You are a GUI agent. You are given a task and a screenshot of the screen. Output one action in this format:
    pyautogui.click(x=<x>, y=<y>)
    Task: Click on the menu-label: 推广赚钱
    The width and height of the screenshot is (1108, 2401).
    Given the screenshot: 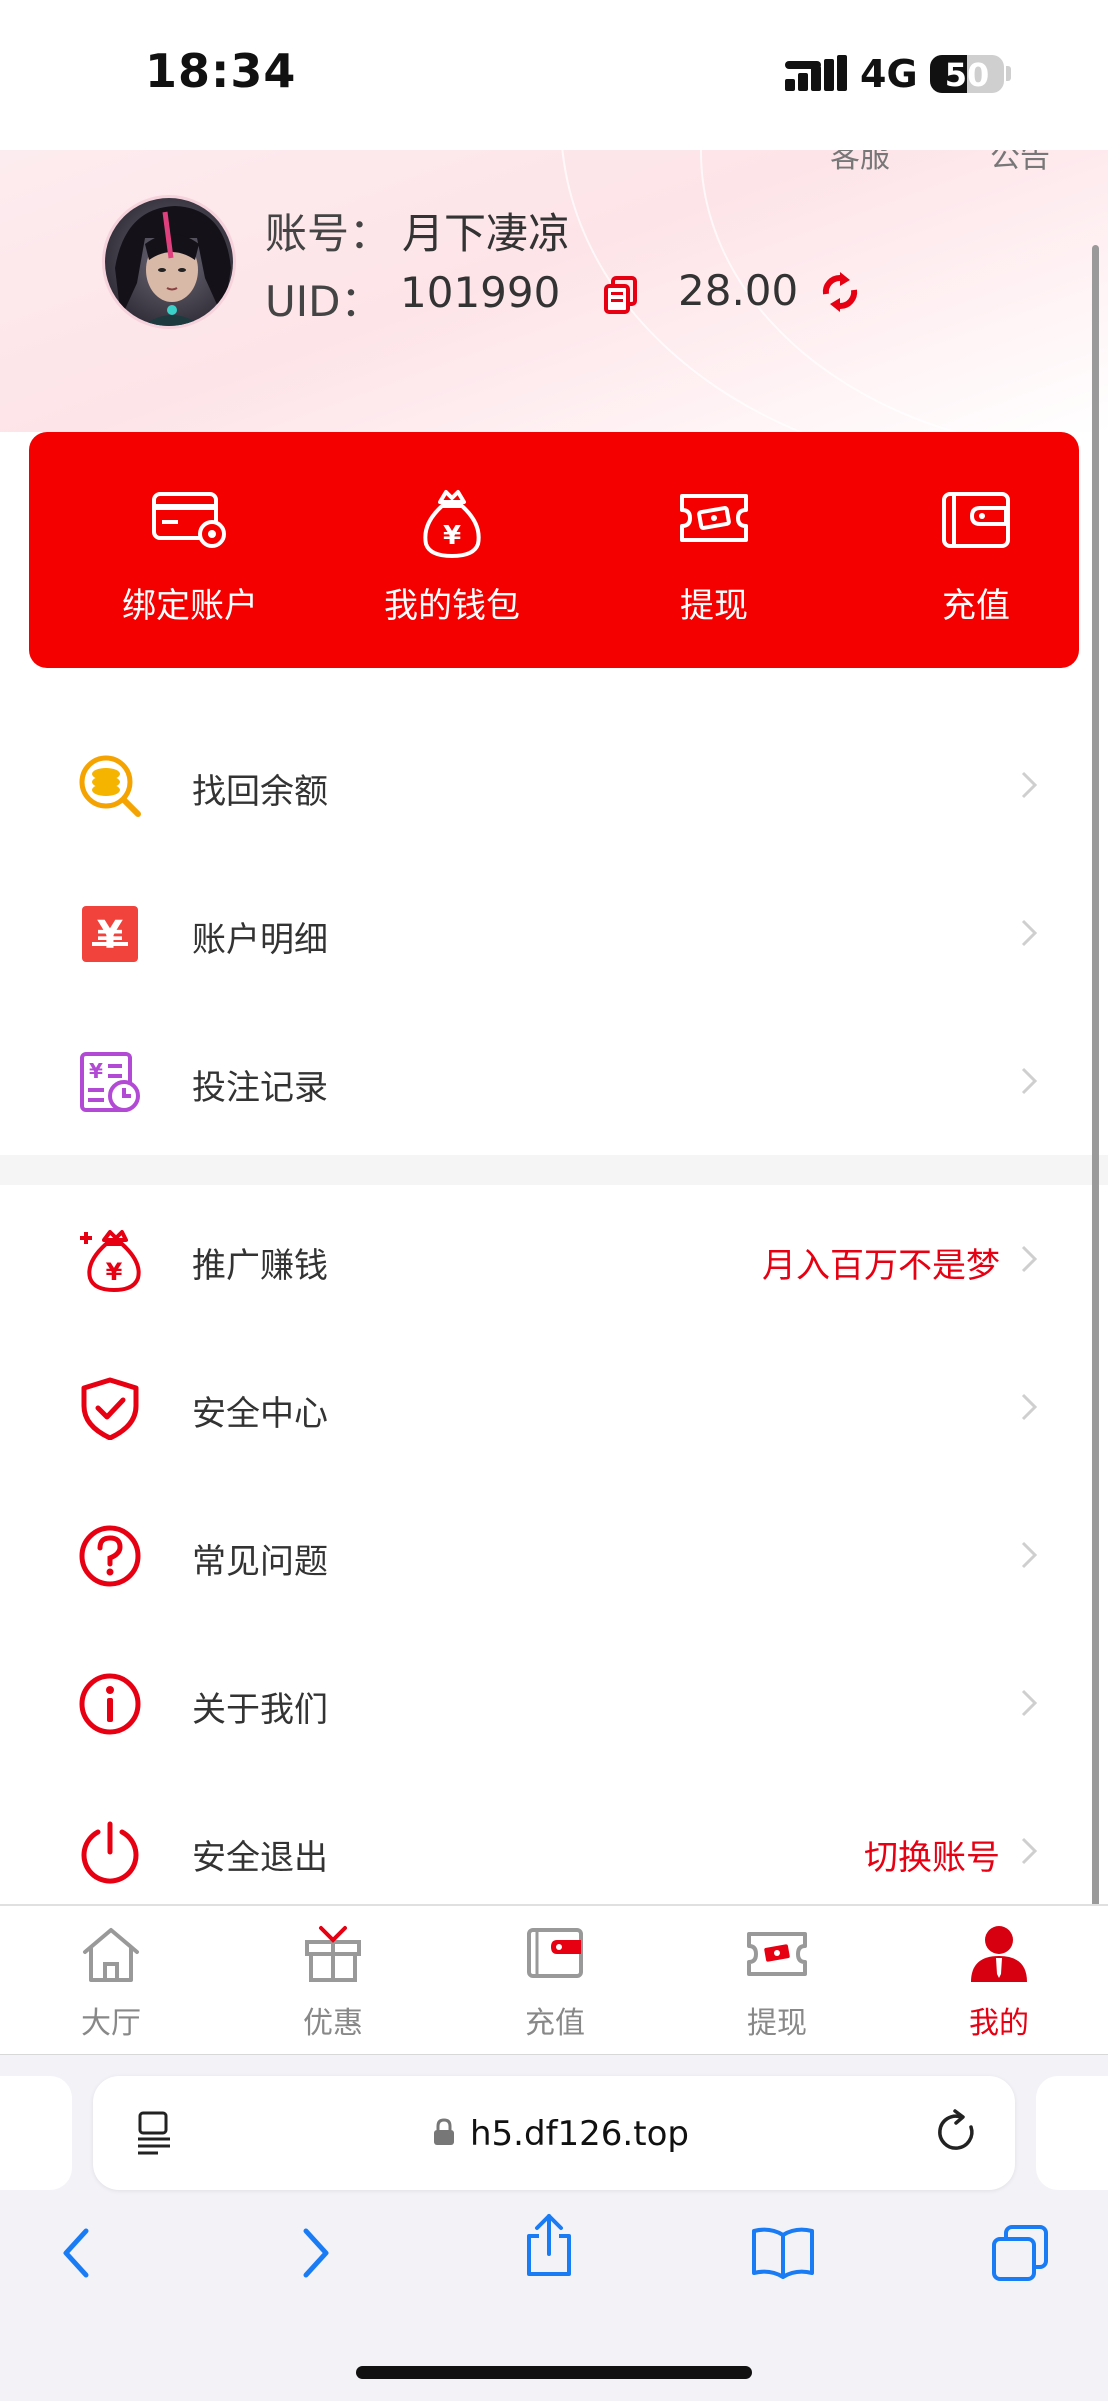 What is the action you would take?
    pyautogui.click(x=260, y=1266)
    